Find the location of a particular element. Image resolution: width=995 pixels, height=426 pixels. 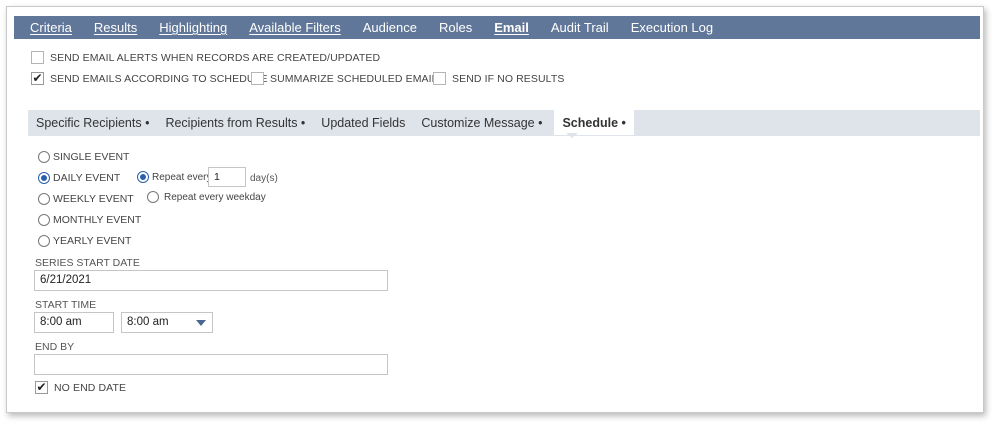

no-end-date-checkbox: ✔ is located at coordinates (41, 387).